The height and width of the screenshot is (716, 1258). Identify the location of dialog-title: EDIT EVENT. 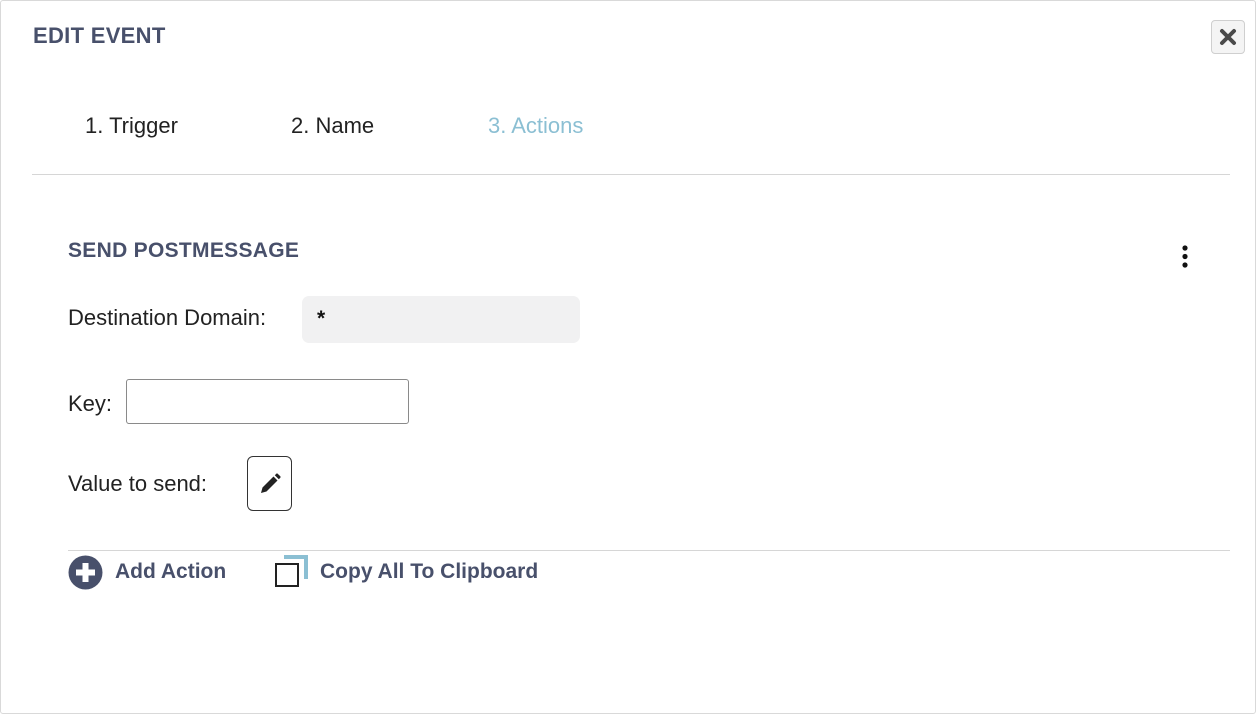
(99, 35).